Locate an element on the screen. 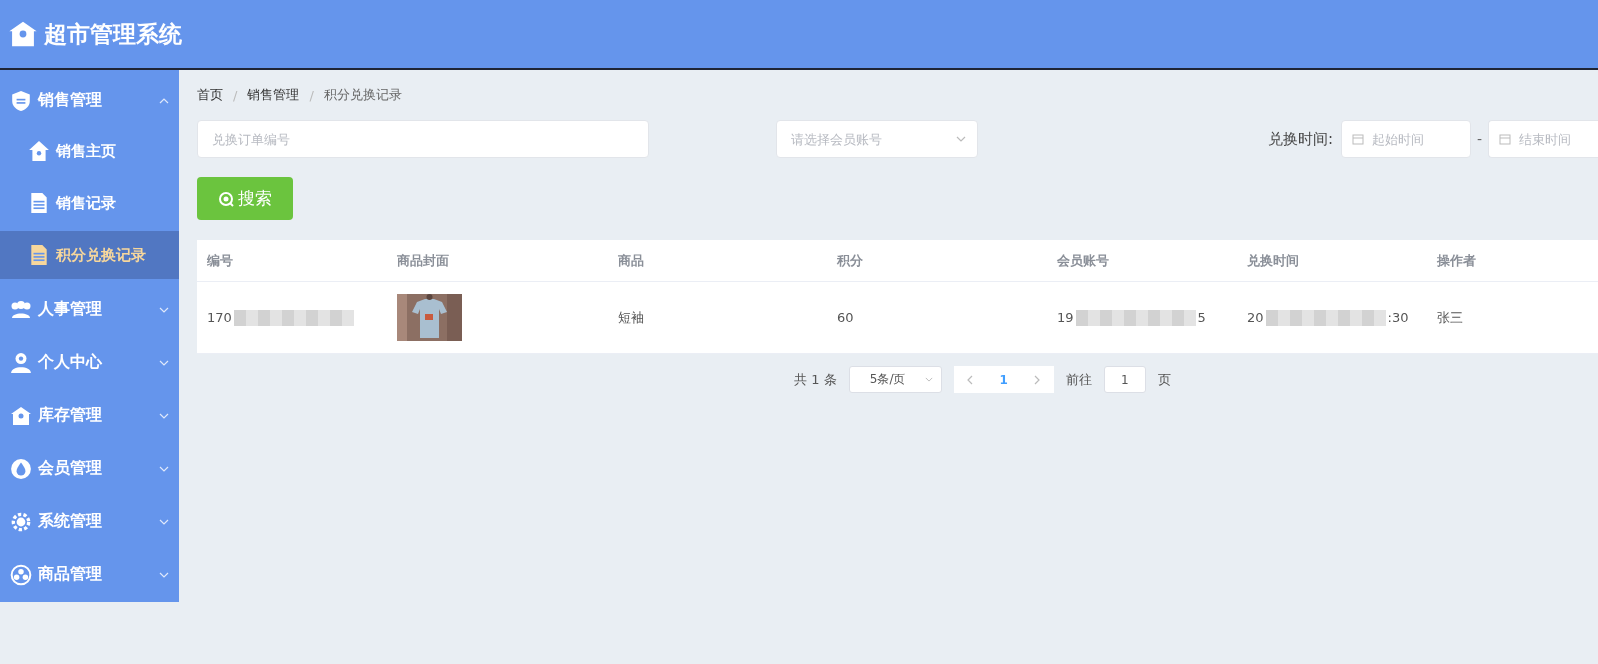 The width and height of the screenshot is (1598, 664). house-icon is located at coordinates (39, 151).